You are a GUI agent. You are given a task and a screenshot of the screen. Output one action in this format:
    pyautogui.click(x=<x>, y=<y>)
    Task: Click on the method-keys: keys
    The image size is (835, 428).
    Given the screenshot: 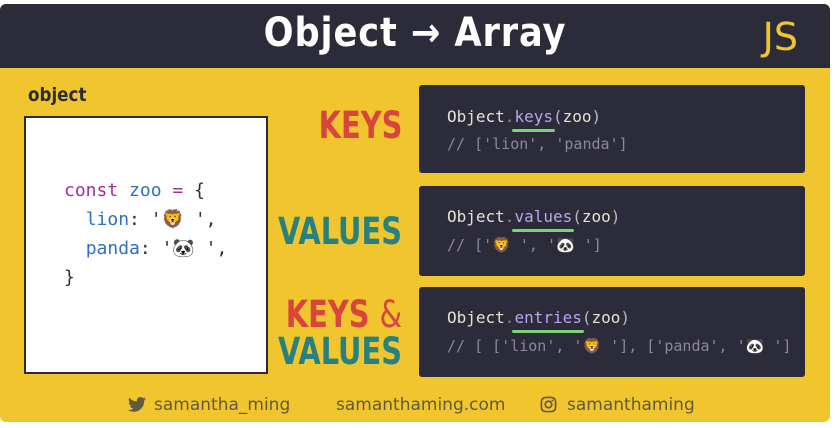 What is the action you would take?
    pyautogui.click(x=533, y=116)
    